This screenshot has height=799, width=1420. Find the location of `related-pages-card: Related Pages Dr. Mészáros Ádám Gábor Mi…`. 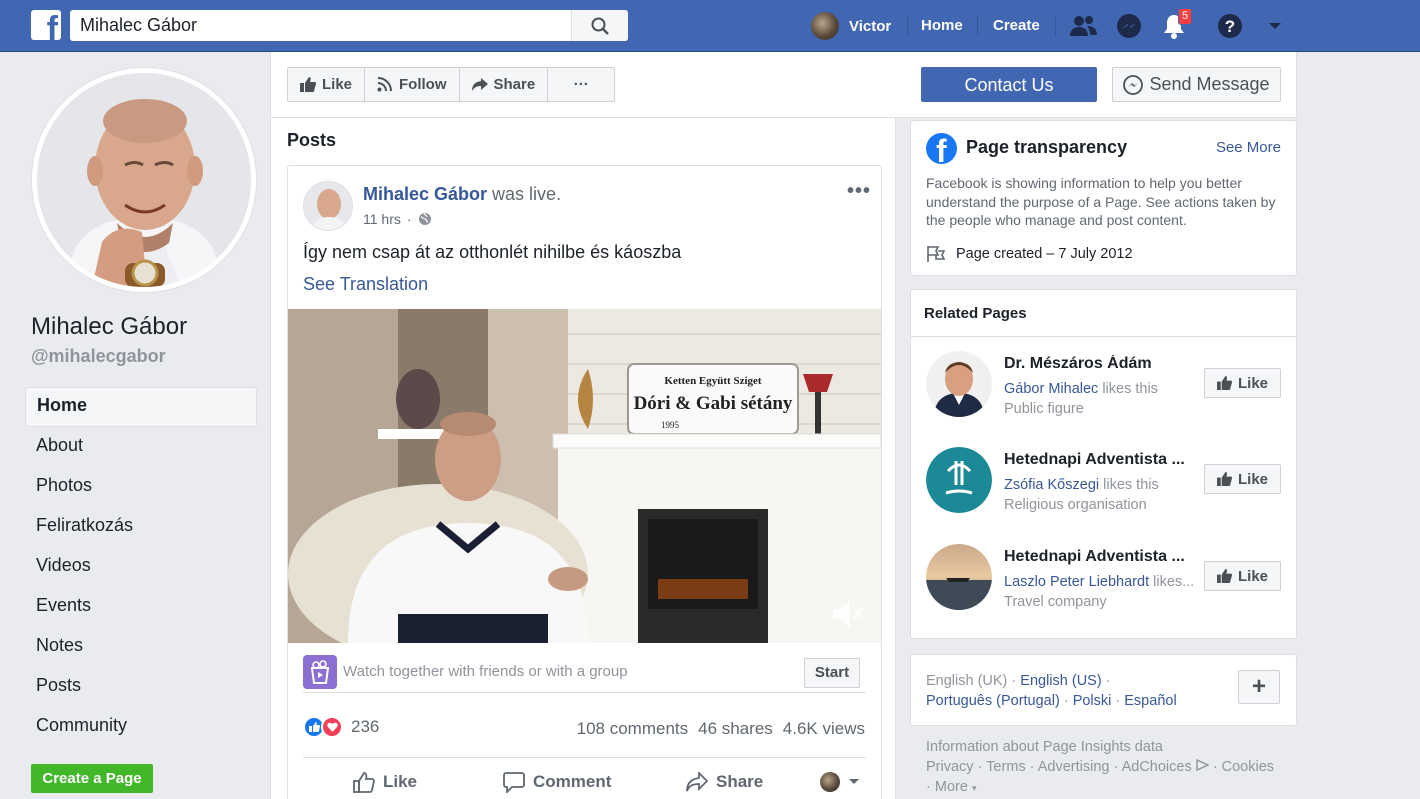

related-pages-card: Related Pages Dr. Mészáros Ádám Gábor Mi… is located at coordinates (1103, 464).